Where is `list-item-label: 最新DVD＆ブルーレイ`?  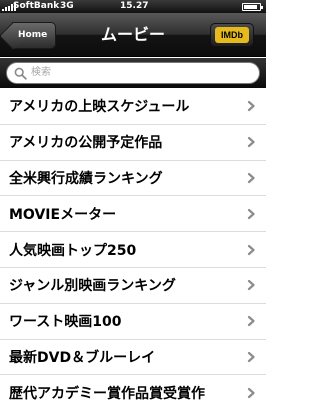
list-item-label: 最新DVD＆ブルーレイ is located at coordinates (82, 357).